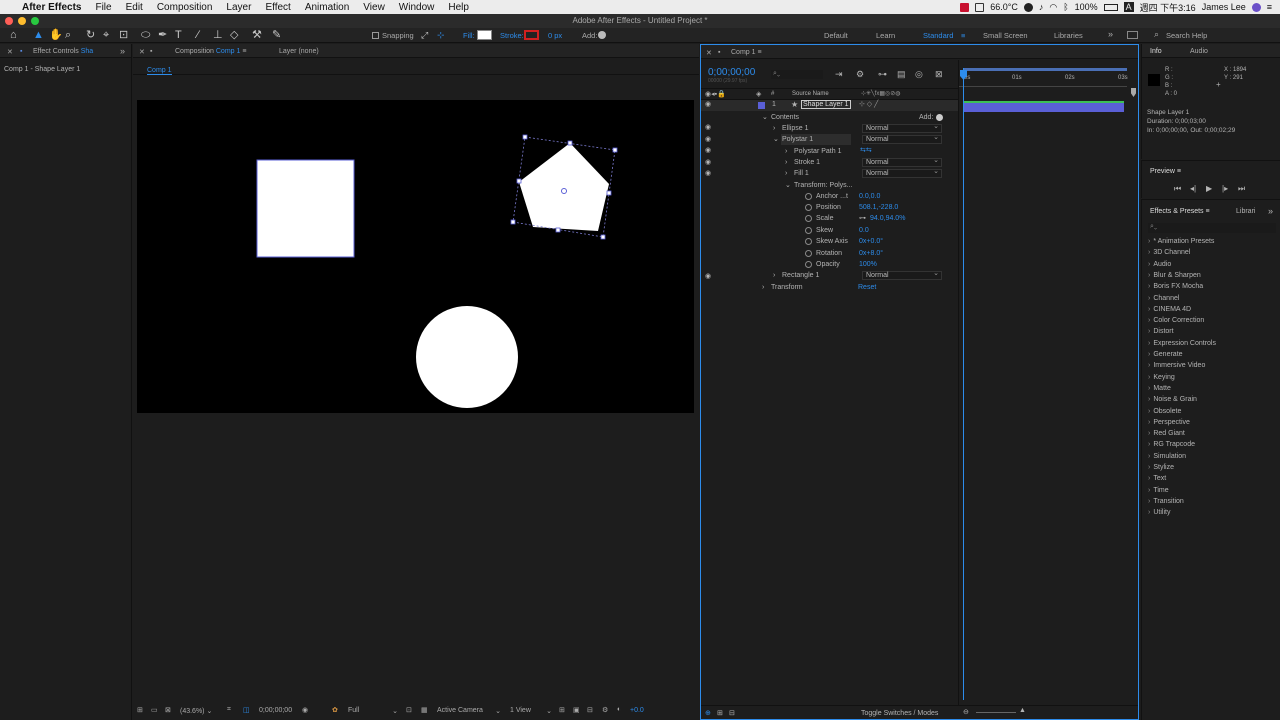  I want to click on stroke-label: Stroke:, so click(512, 35).